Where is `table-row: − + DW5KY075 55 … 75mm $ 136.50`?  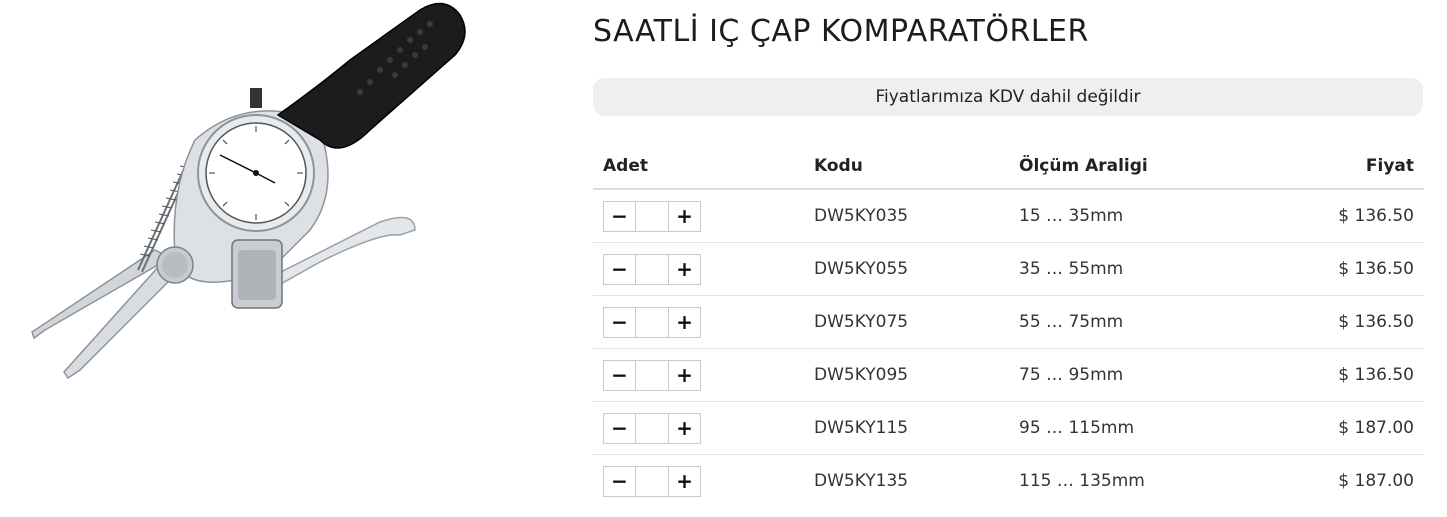 table-row: − + DW5KY075 55 … 75mm $ 136.50 is located at coordinates (1008, 322).